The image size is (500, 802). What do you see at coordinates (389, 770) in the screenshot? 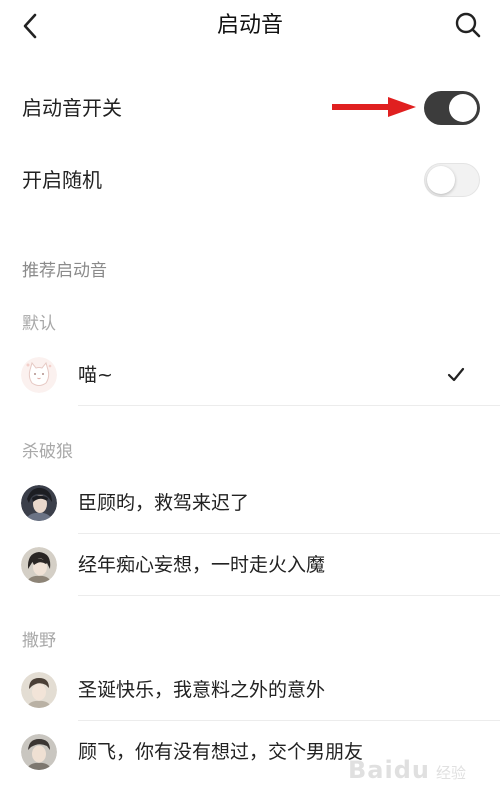
I see `watermark-brand: Baidu` at bounding box center [389, 770].